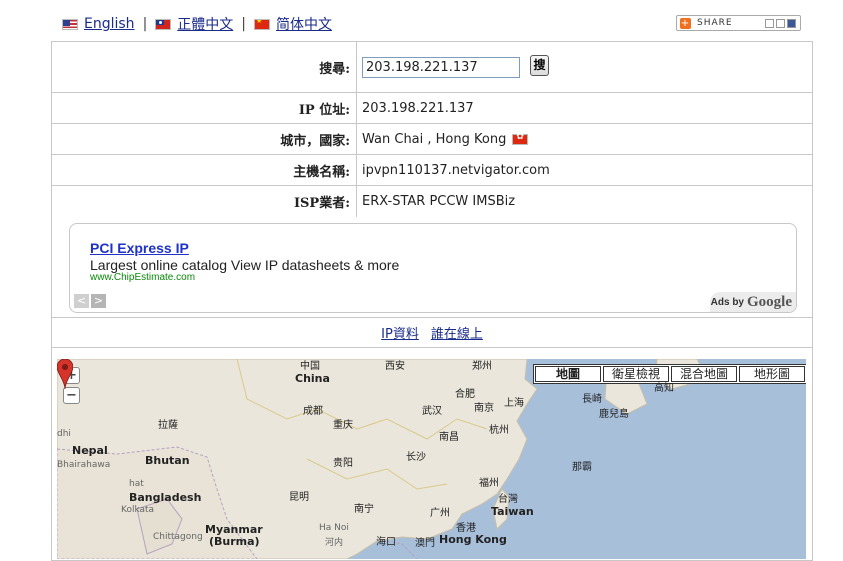 This screenshot has width=843, height=561. I want to click on map-type-terrain: 地形圖, so click(772, 374).